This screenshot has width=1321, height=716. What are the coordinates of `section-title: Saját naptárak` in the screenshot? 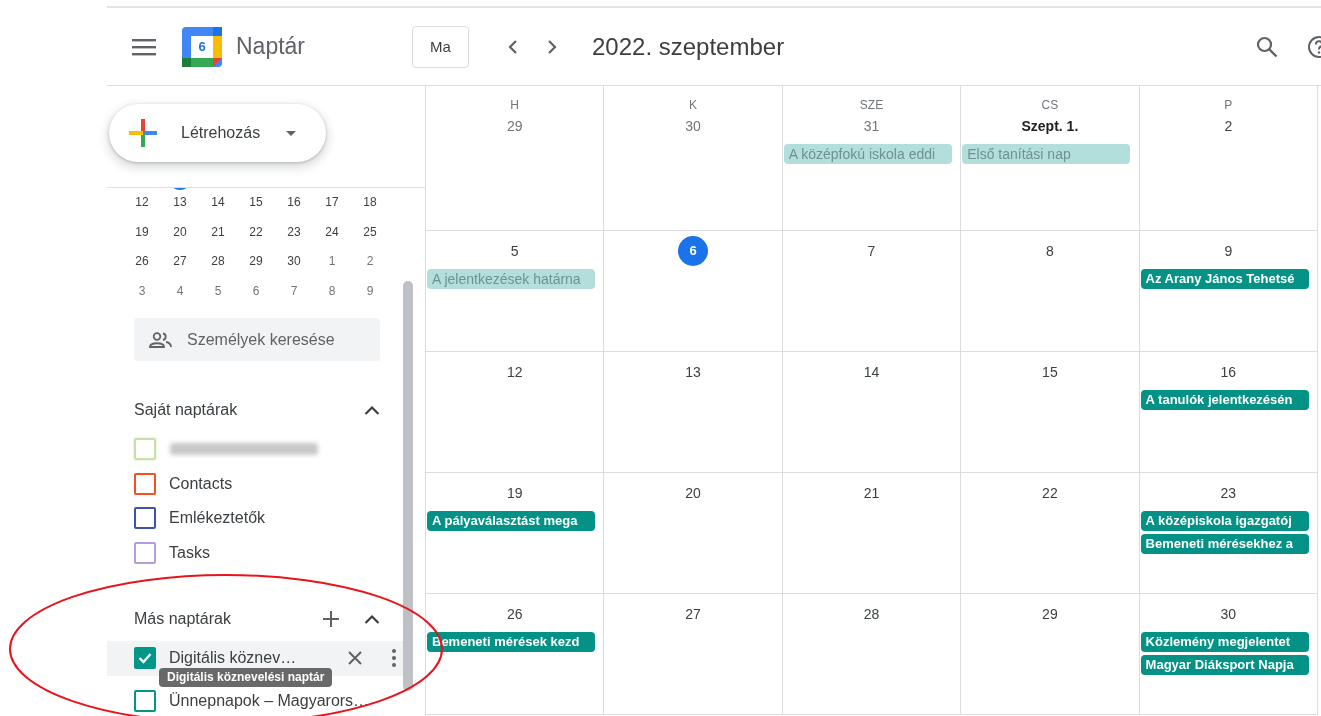 It's located at (186, 410).